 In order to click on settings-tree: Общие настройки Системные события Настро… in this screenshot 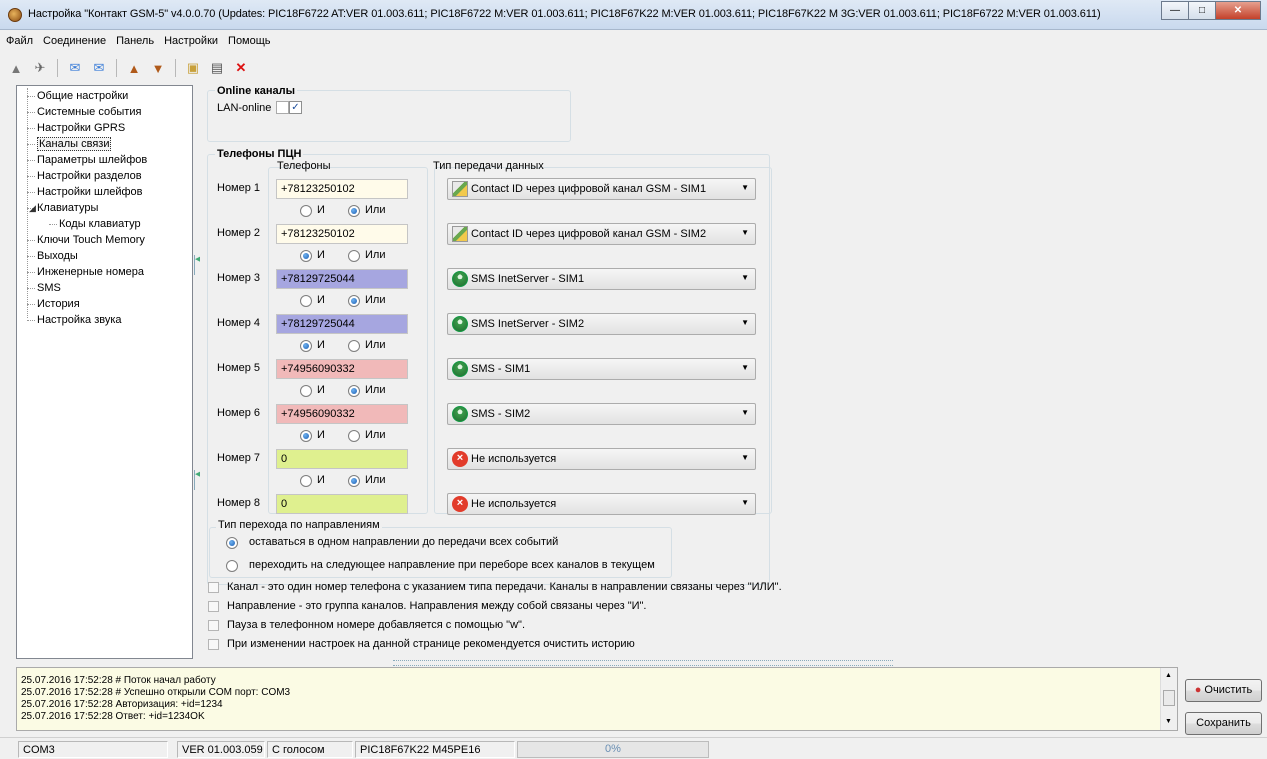, I will do `click(104, 372)`.